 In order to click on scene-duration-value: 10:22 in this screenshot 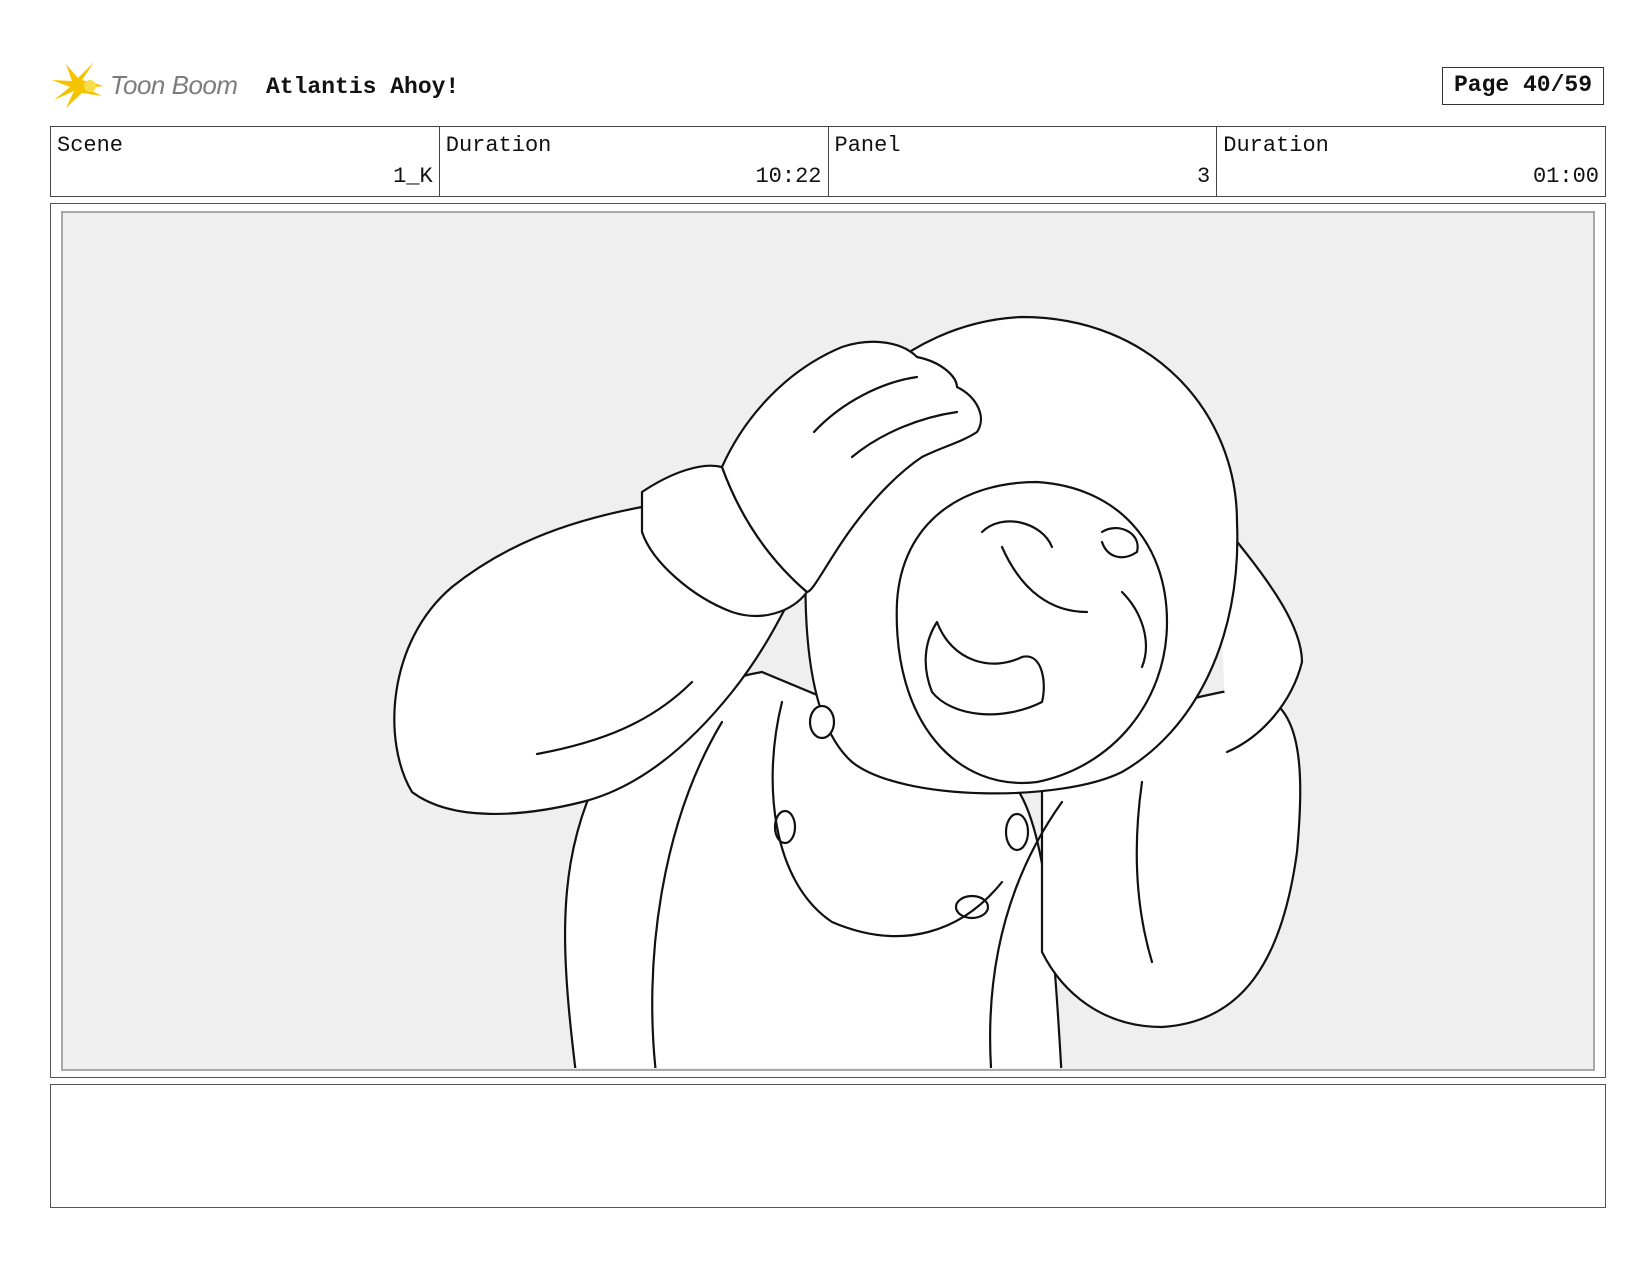, I will do `click(788, 176)`.